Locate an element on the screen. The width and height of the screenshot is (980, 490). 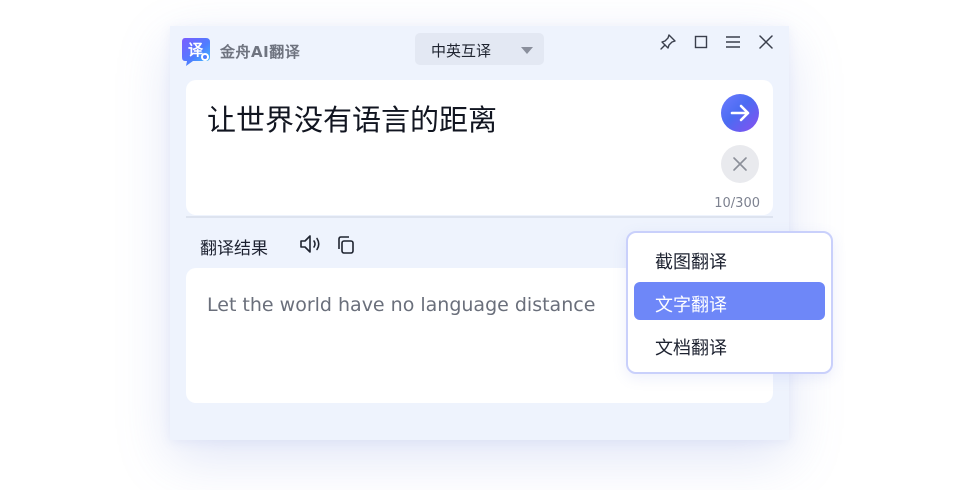
menu-item-label: 文档翻译 is located at coordinates (691, 348).